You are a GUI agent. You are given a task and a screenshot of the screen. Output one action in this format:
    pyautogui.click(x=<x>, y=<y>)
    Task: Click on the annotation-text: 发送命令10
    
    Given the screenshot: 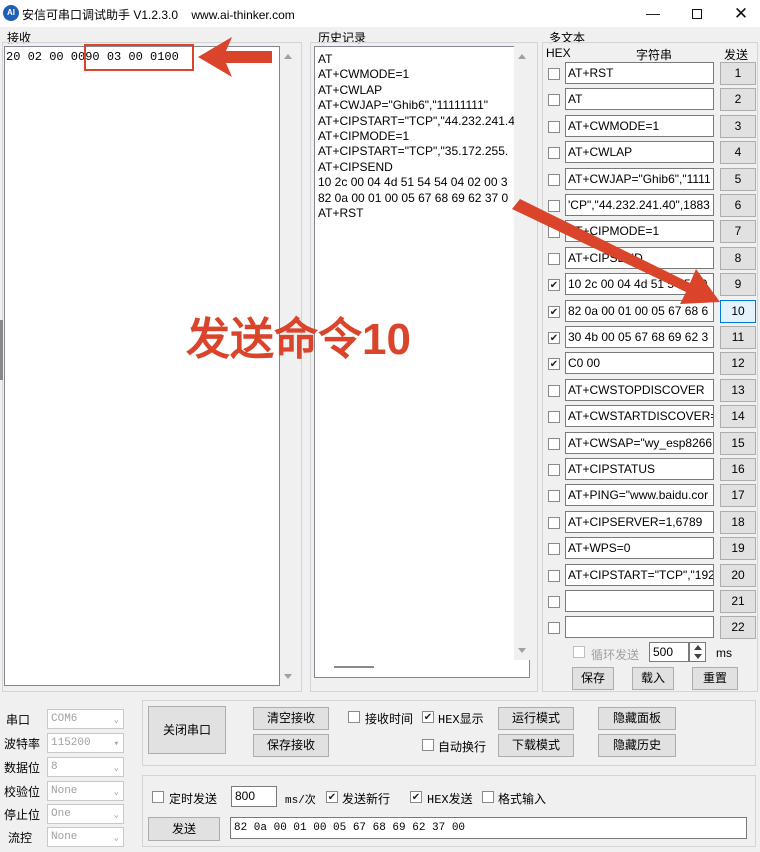 What is the action you would take?
    pyautogui.click(x=298, y=339)
    